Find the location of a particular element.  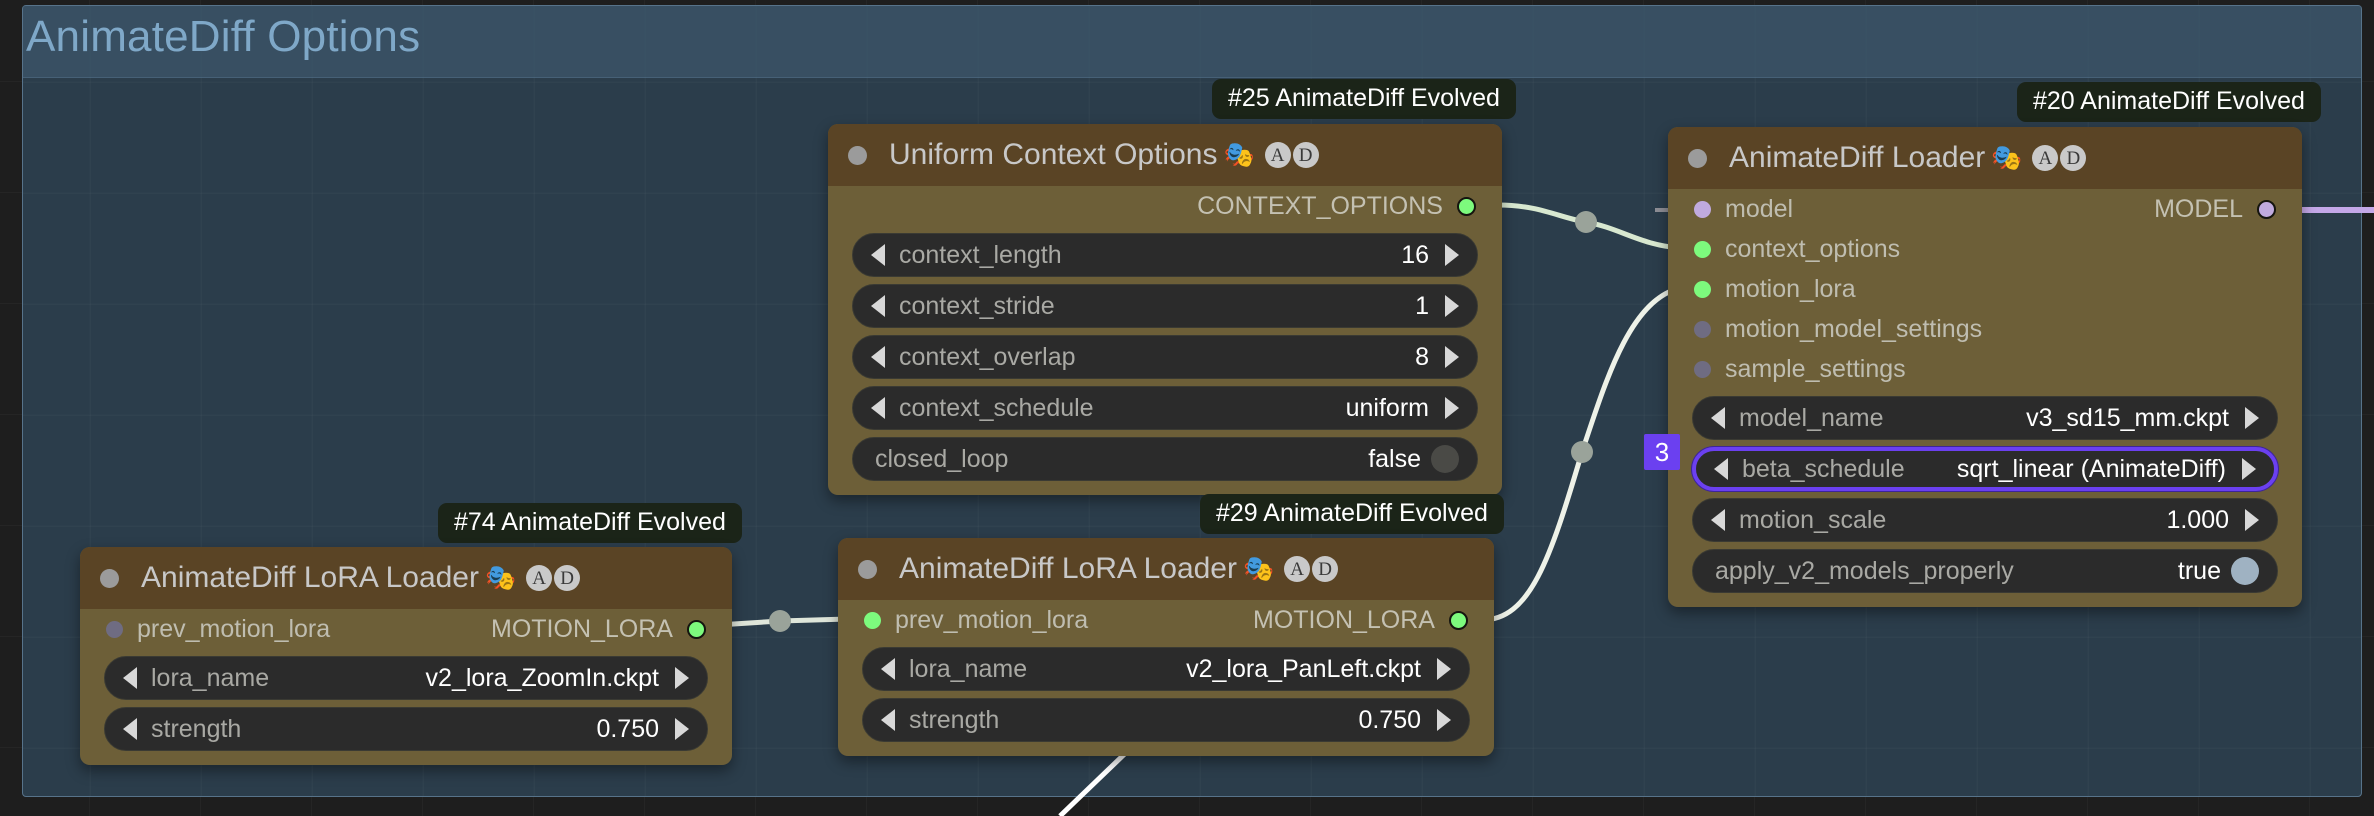

widget-value: 8 is located at coordinates (1422, 357).